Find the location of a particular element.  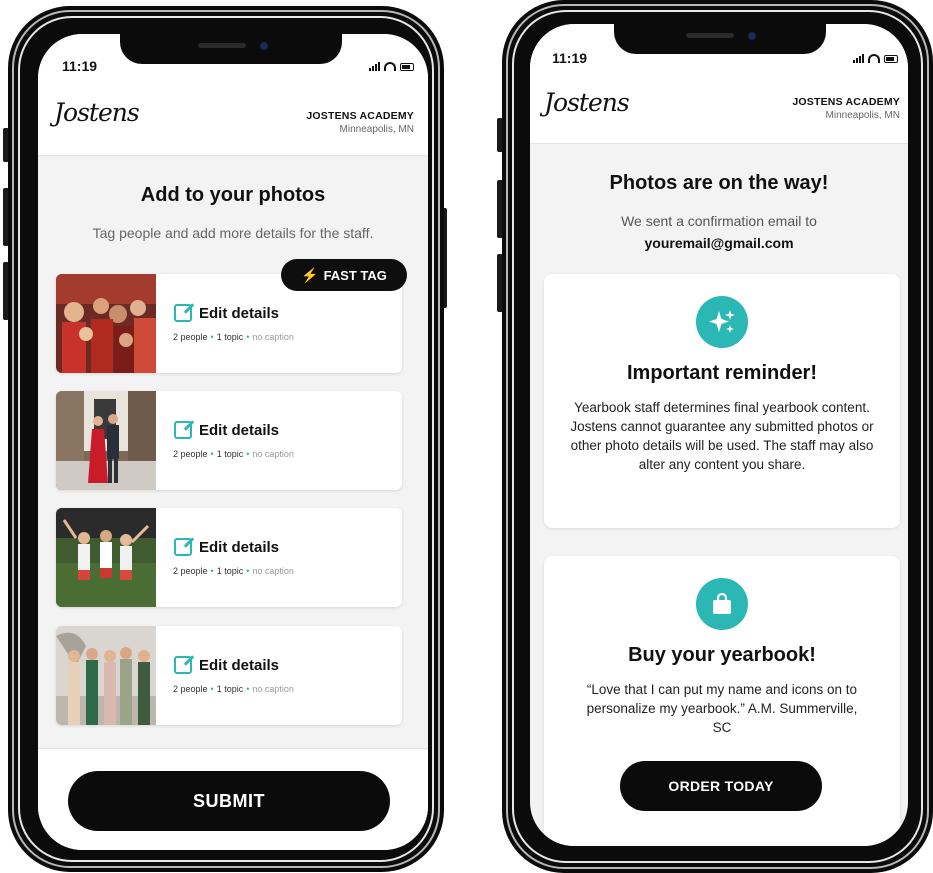

lightning-icon: ⚡ is located at coordinates (310, 274).